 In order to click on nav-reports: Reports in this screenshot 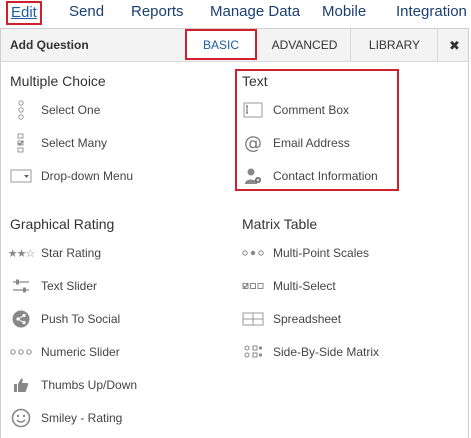, I will do `click(157, 12)`.